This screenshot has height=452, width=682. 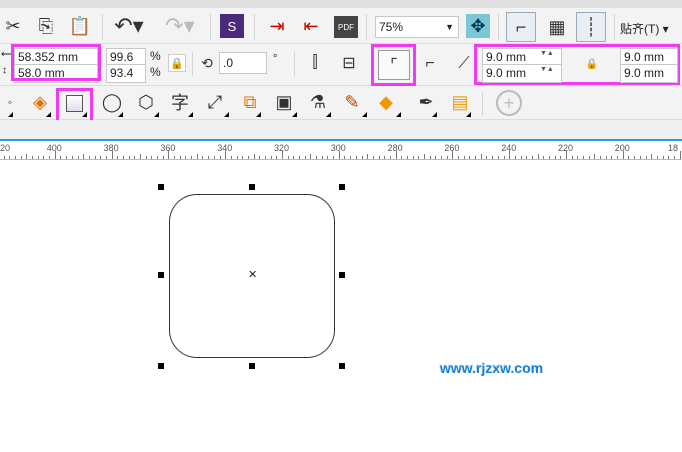 I want to click on rotation-input: .0, so click(x=243, y=63).